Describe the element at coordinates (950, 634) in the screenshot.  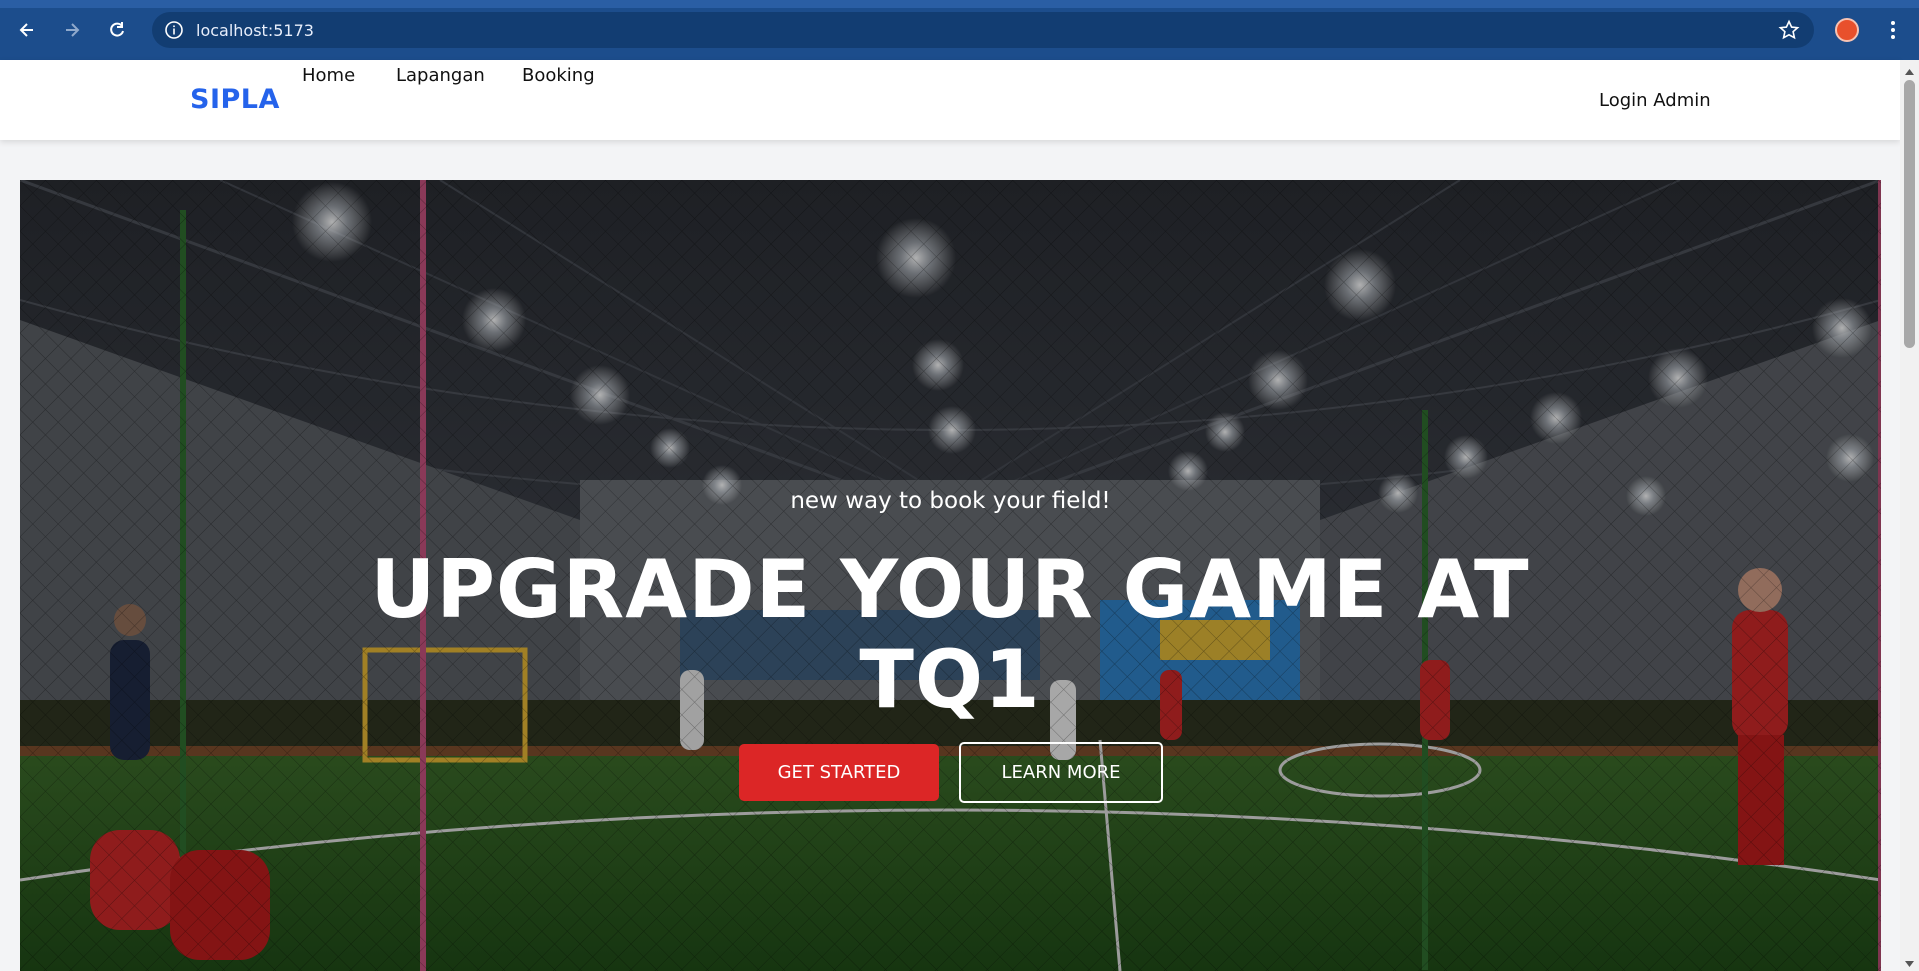
I see `hero-headline: UPGRADE YOUR GAME AT TQ1` at that location.